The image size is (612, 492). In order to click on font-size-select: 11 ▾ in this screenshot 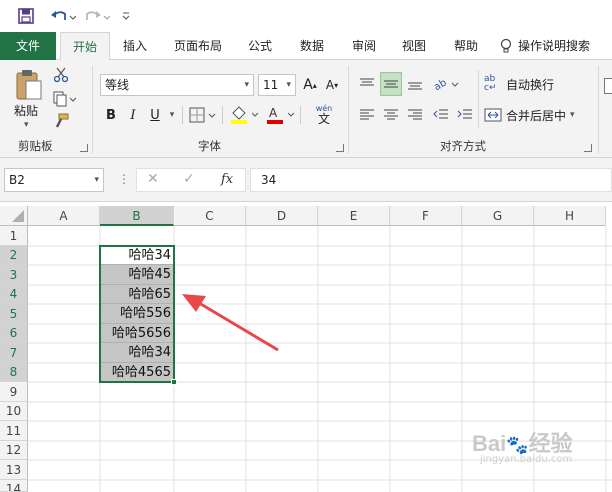, I will do `click(277, 85)`.